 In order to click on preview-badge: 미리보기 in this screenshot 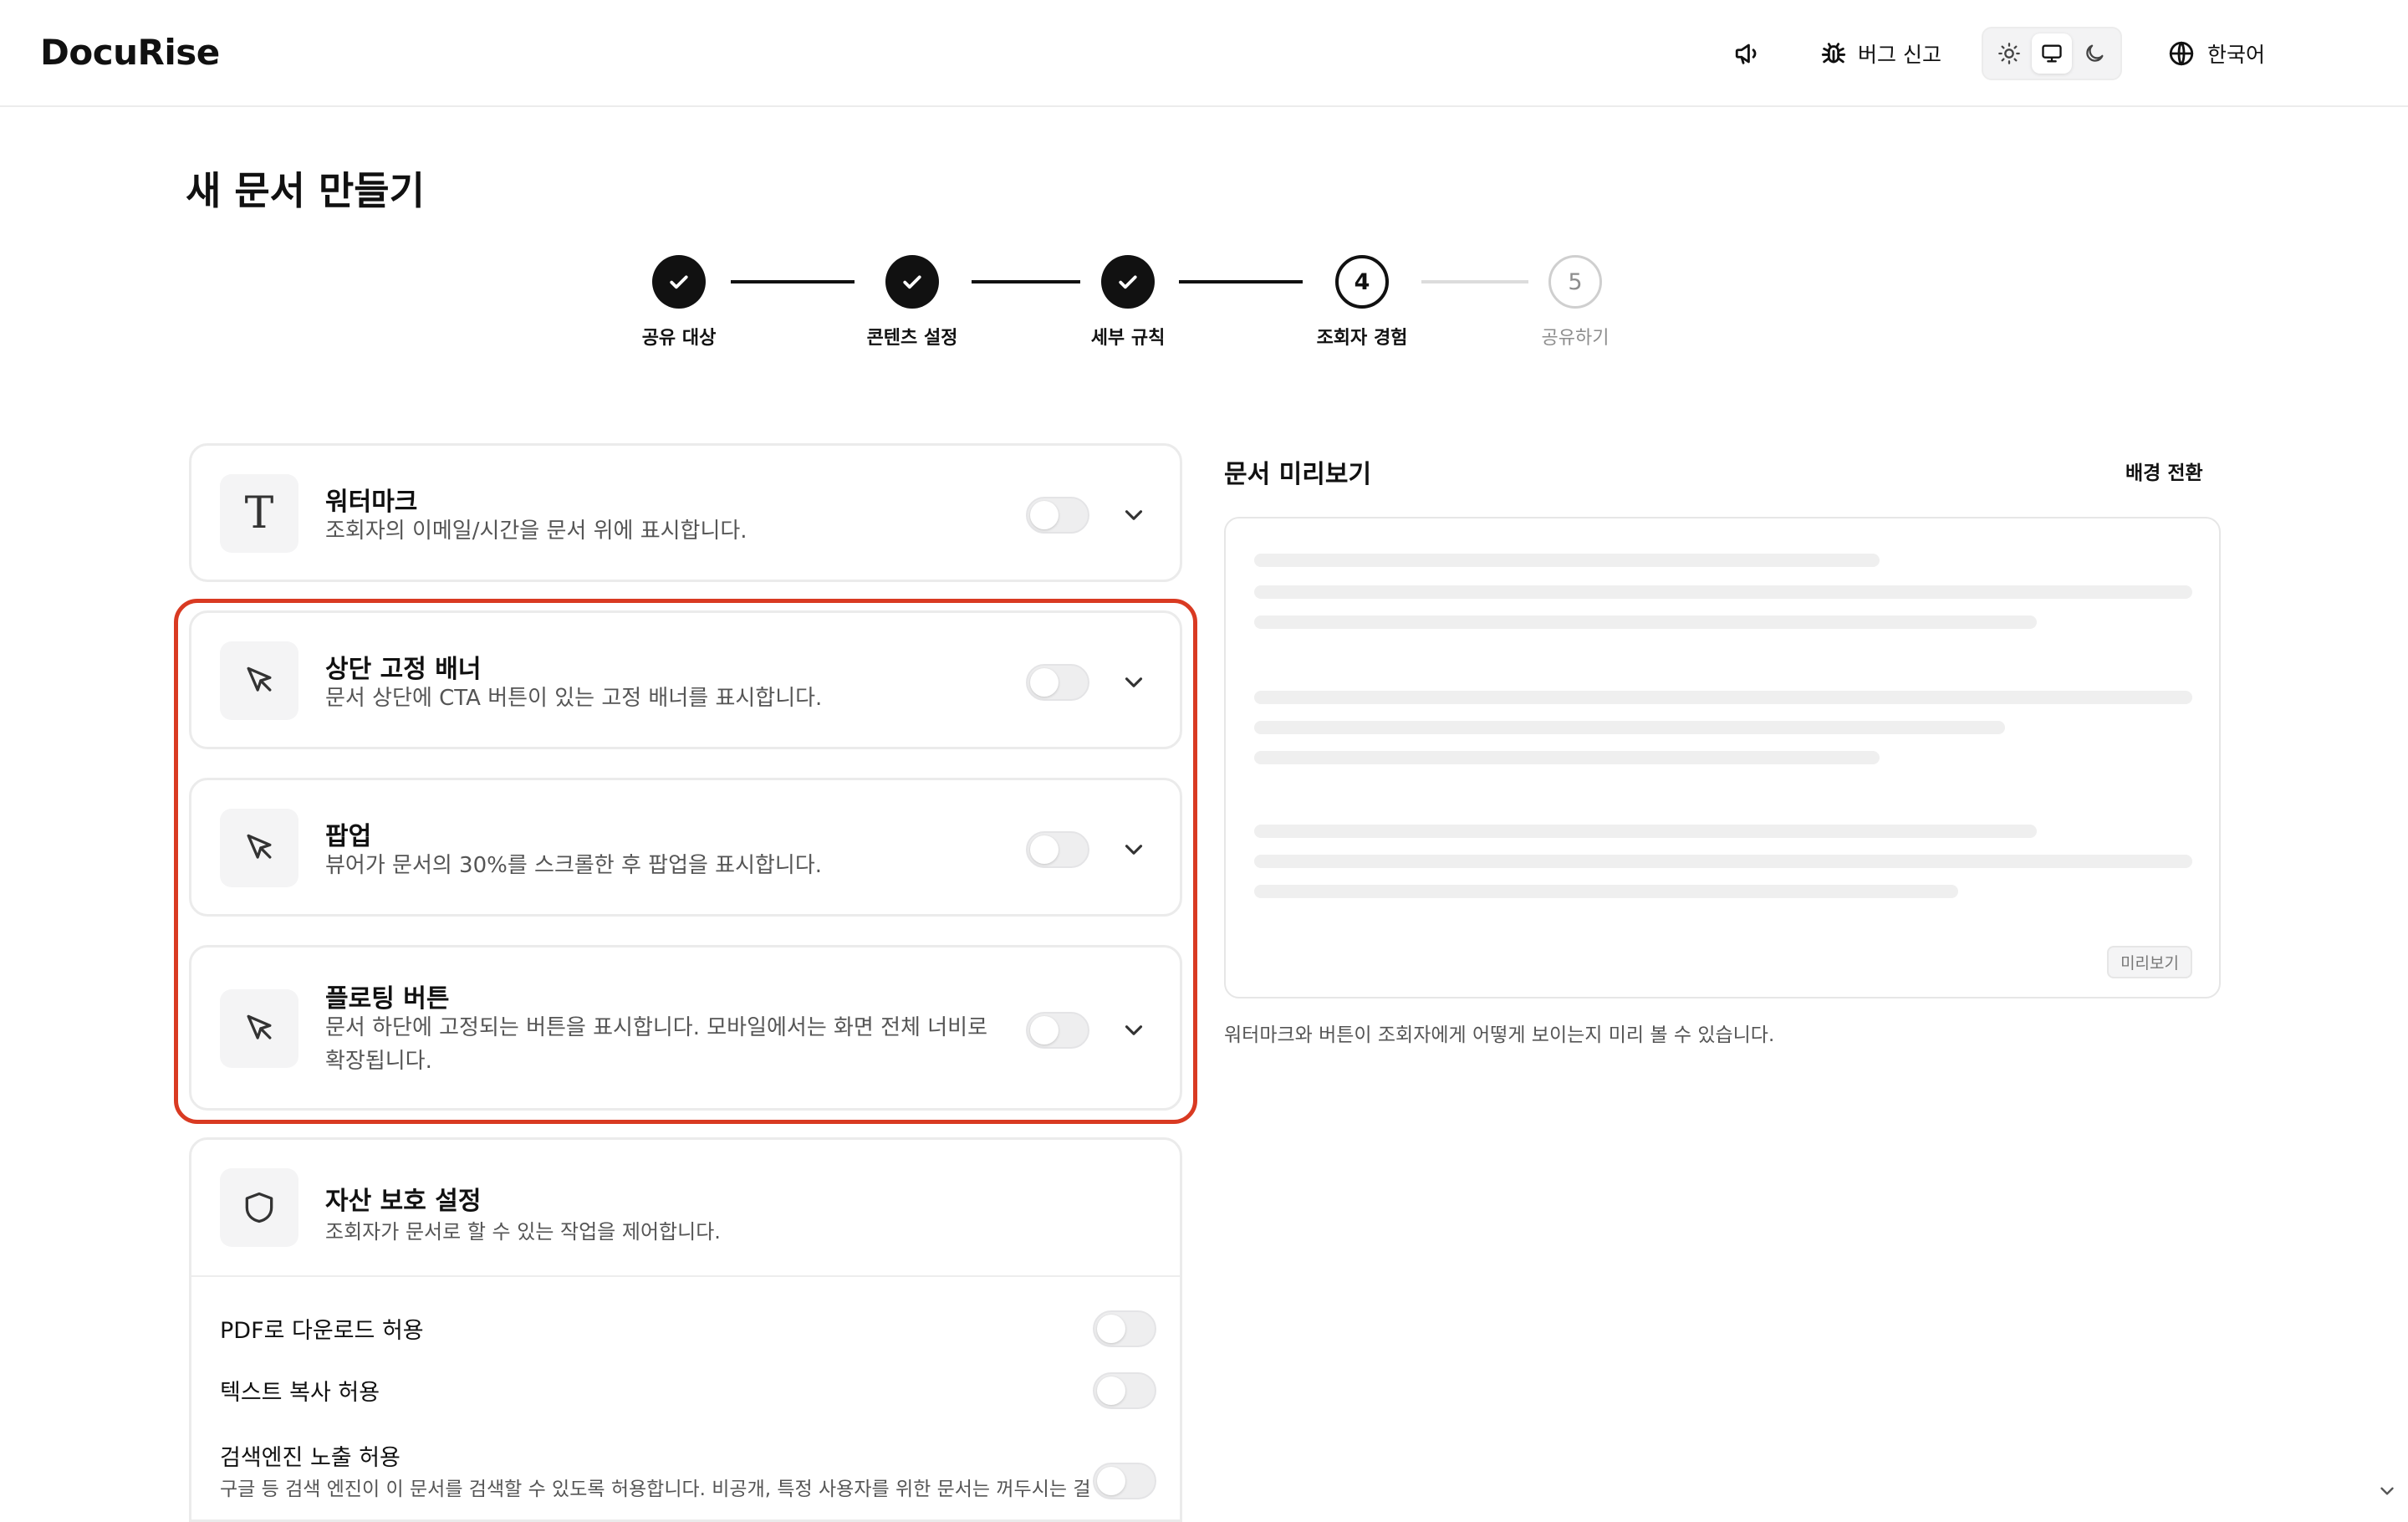, I will do `click(2150, 962)`.